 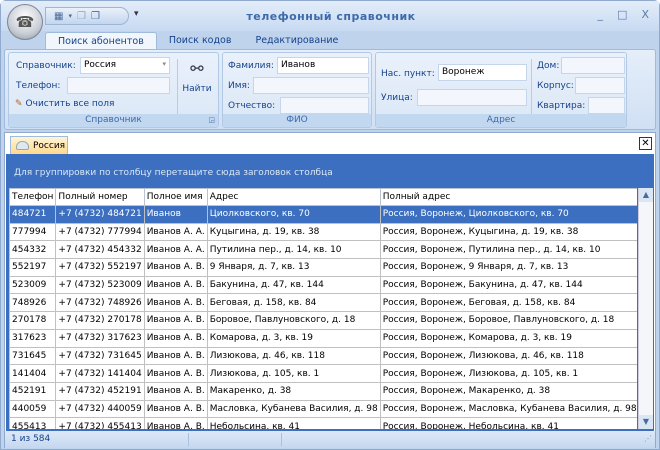 I want to click on folder-icon, so click(x=22, y=145).